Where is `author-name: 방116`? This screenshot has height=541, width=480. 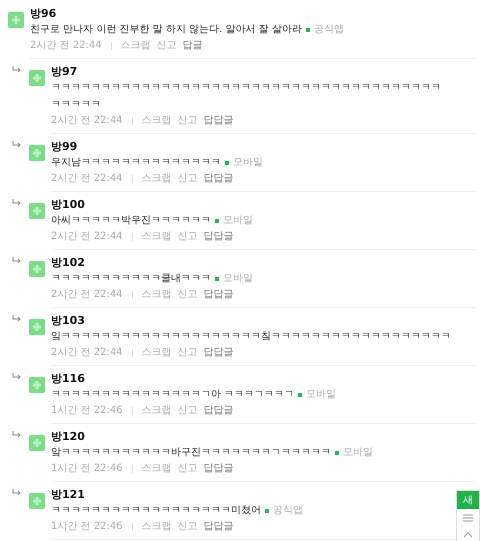
author-name: 방116 is located at coordinates (68, 378).